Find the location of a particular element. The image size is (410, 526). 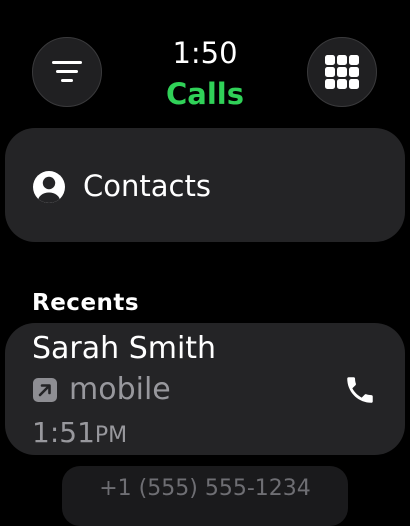

outgoing-arrow-icon is located at coordinates (45, 390).